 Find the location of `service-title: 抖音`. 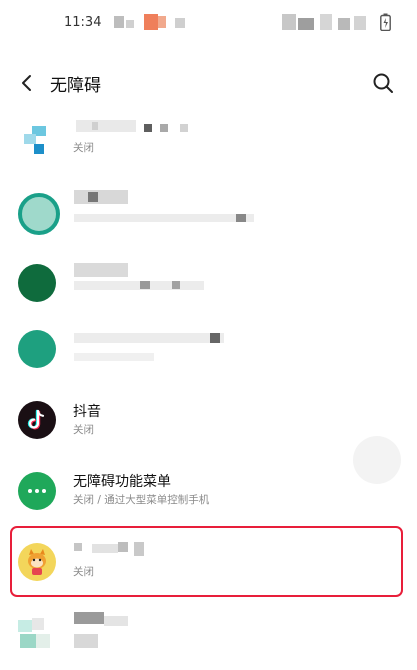

service-title: 抖音 is located at coordinates (87, 412).